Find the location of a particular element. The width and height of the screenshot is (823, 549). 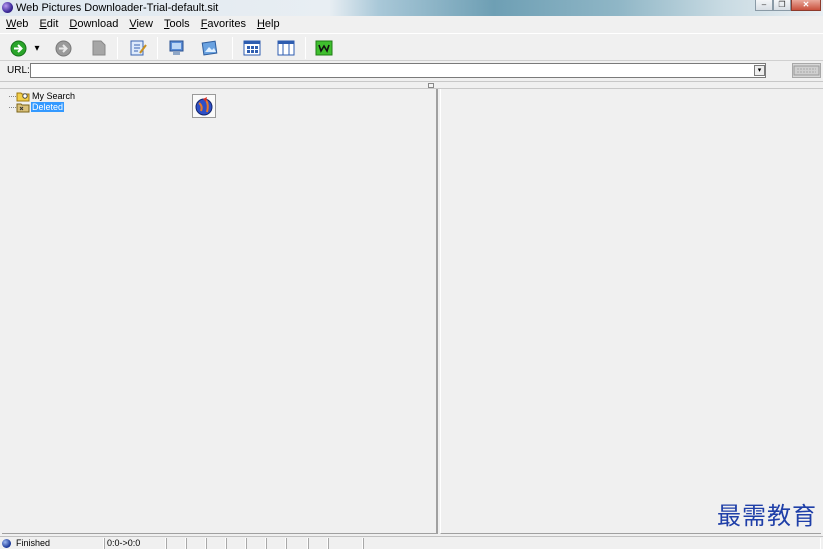

forward-icon is located at coordinates (63, 48).